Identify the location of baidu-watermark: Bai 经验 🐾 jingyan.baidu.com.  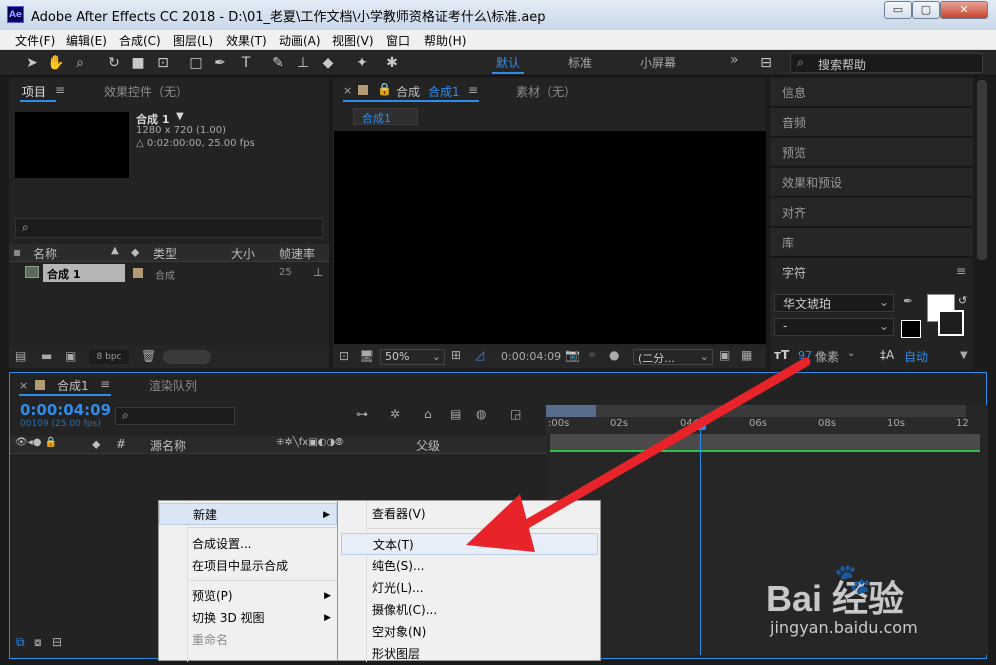
(874, 605).